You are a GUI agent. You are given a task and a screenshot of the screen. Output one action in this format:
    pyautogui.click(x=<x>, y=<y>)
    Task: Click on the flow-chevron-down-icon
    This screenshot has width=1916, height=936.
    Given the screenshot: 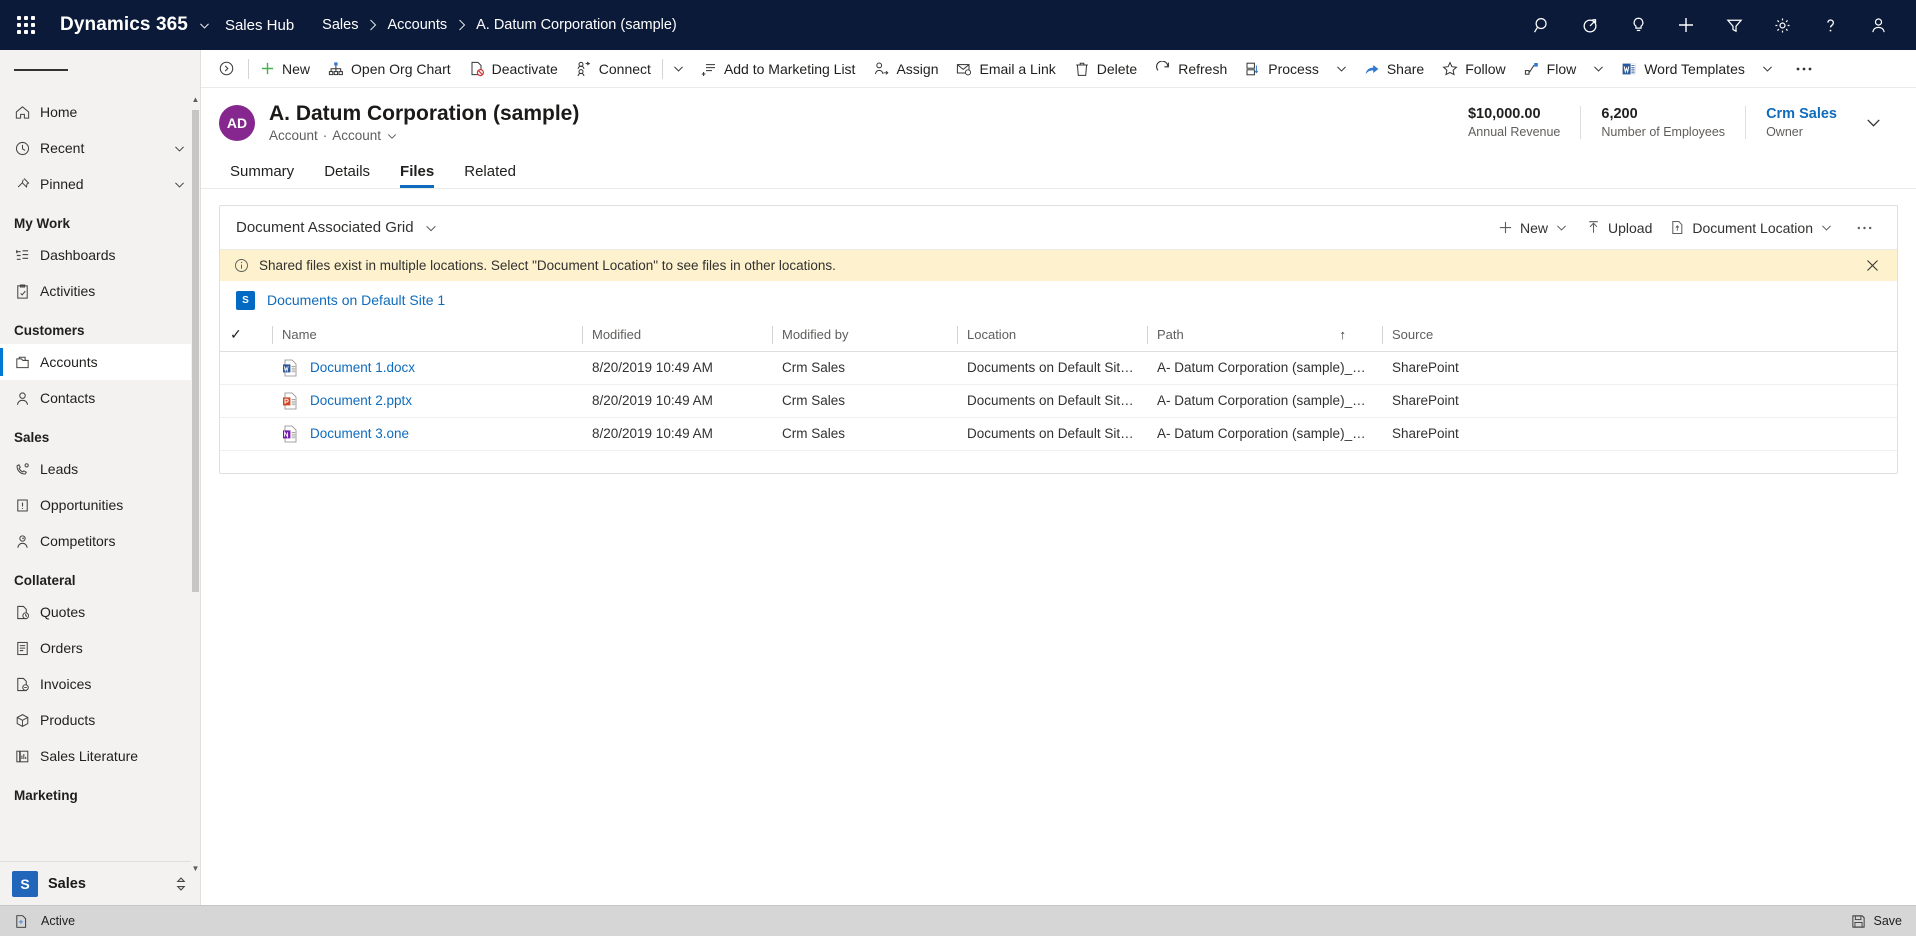 What is the action you would take?
    pyautogui.click(x=1598, y=68)
    